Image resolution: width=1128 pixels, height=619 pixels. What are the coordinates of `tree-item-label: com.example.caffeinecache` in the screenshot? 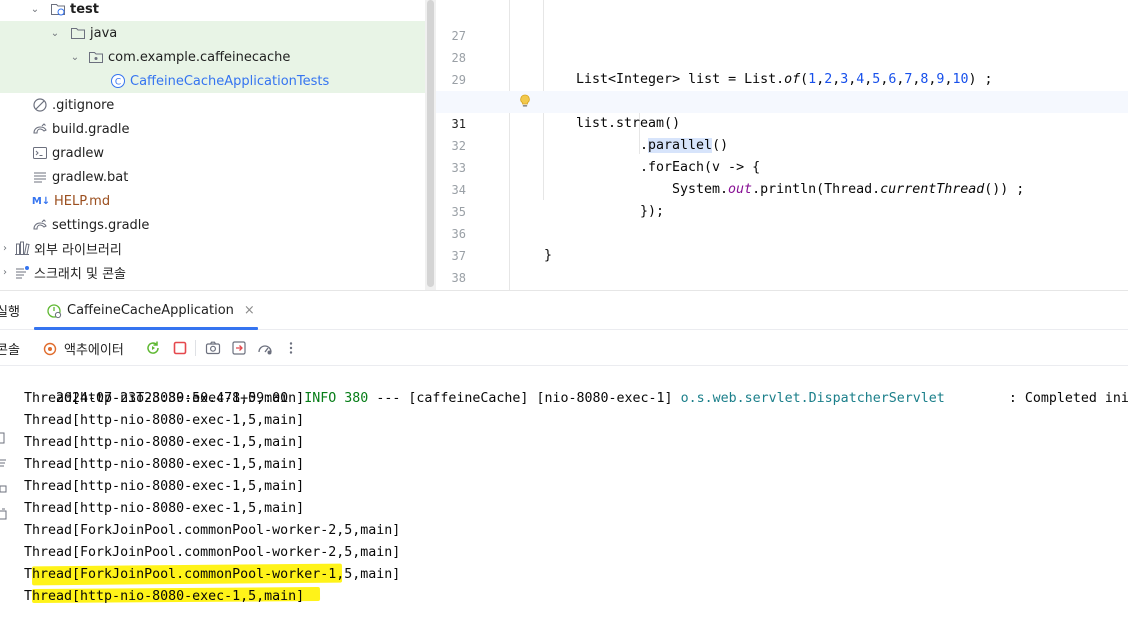 It's located at (199, 57).